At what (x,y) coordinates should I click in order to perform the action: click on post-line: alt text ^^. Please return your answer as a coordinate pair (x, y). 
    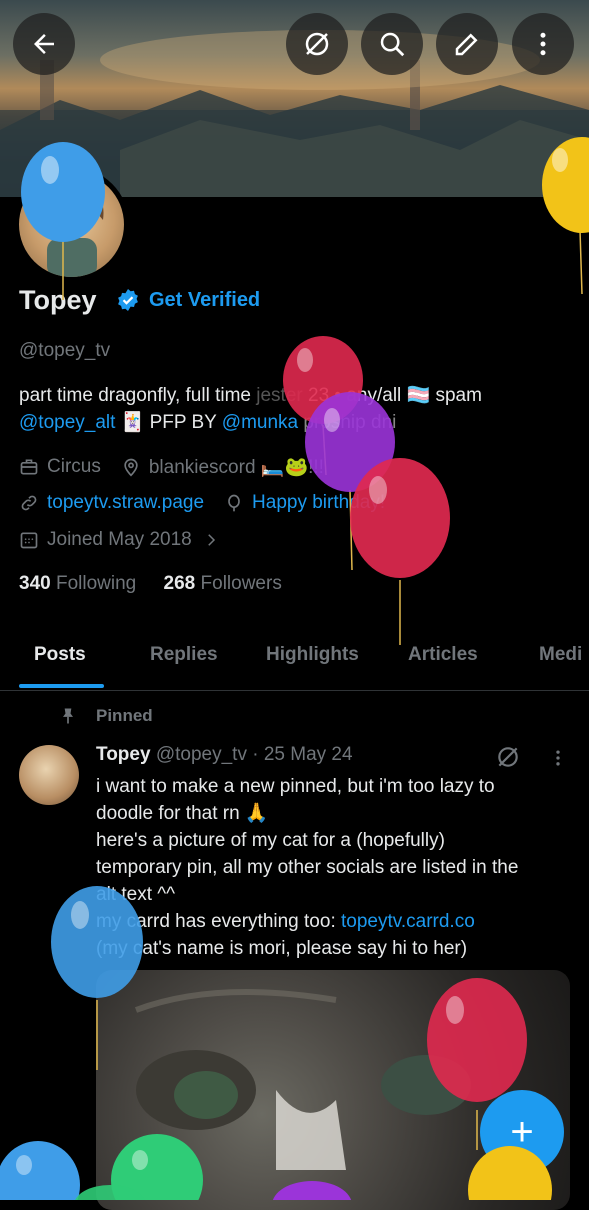
    Looking at the image, I should click on (136, 894).